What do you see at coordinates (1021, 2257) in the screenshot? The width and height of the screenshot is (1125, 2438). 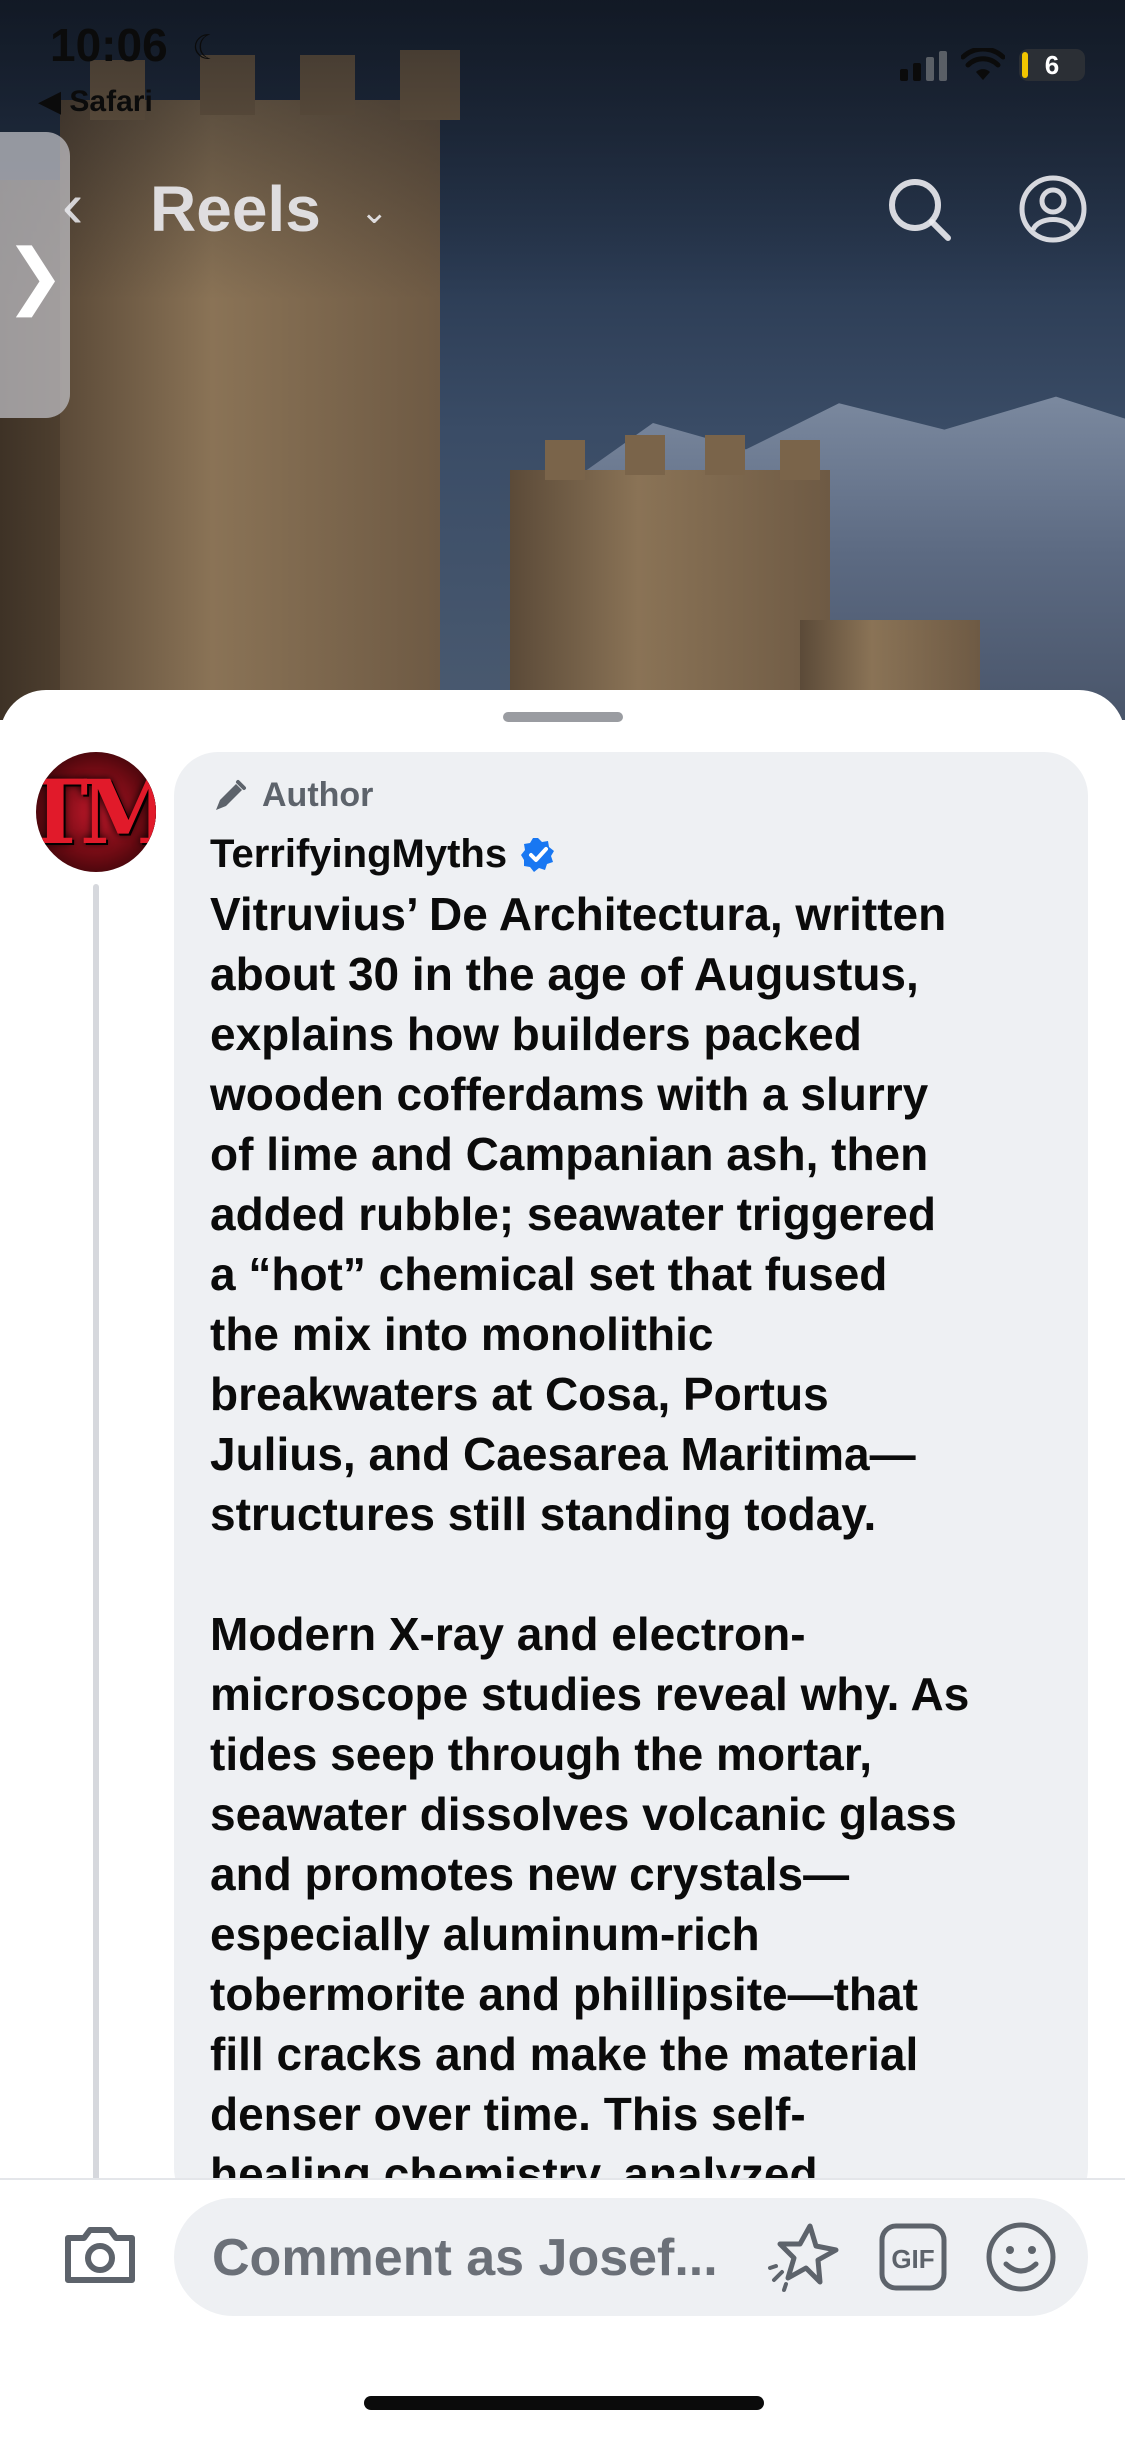 I see `emoji-icon` at bounding box center [1021, 2257].